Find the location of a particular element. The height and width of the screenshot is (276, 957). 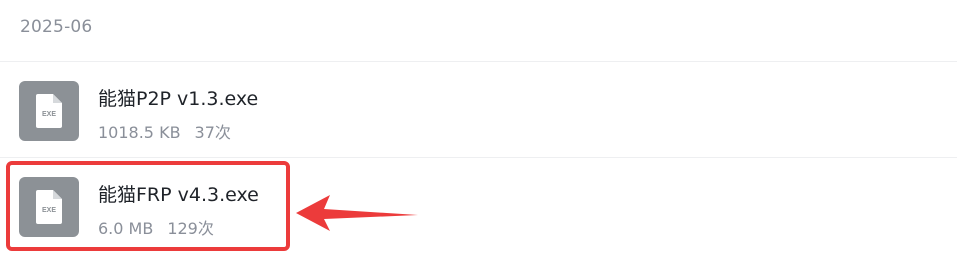

left-arrow-annotation-icon is located at coordinates (358, 215).